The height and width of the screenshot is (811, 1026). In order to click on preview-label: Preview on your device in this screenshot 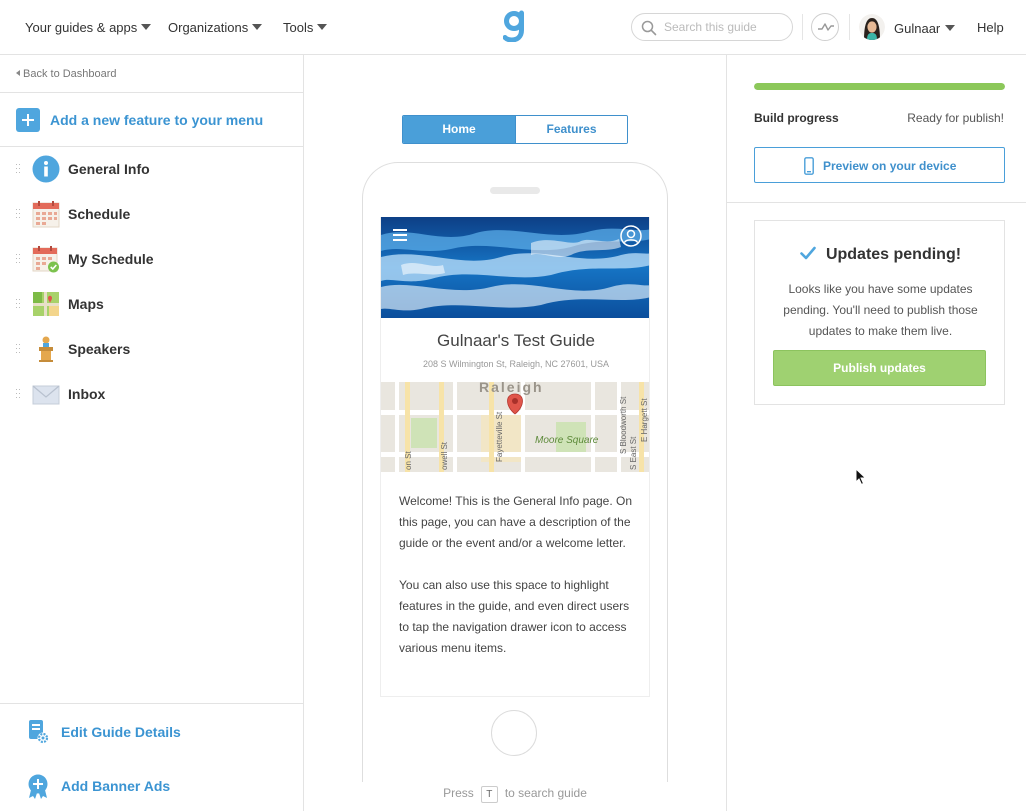, I will do `click(890, 166)`.